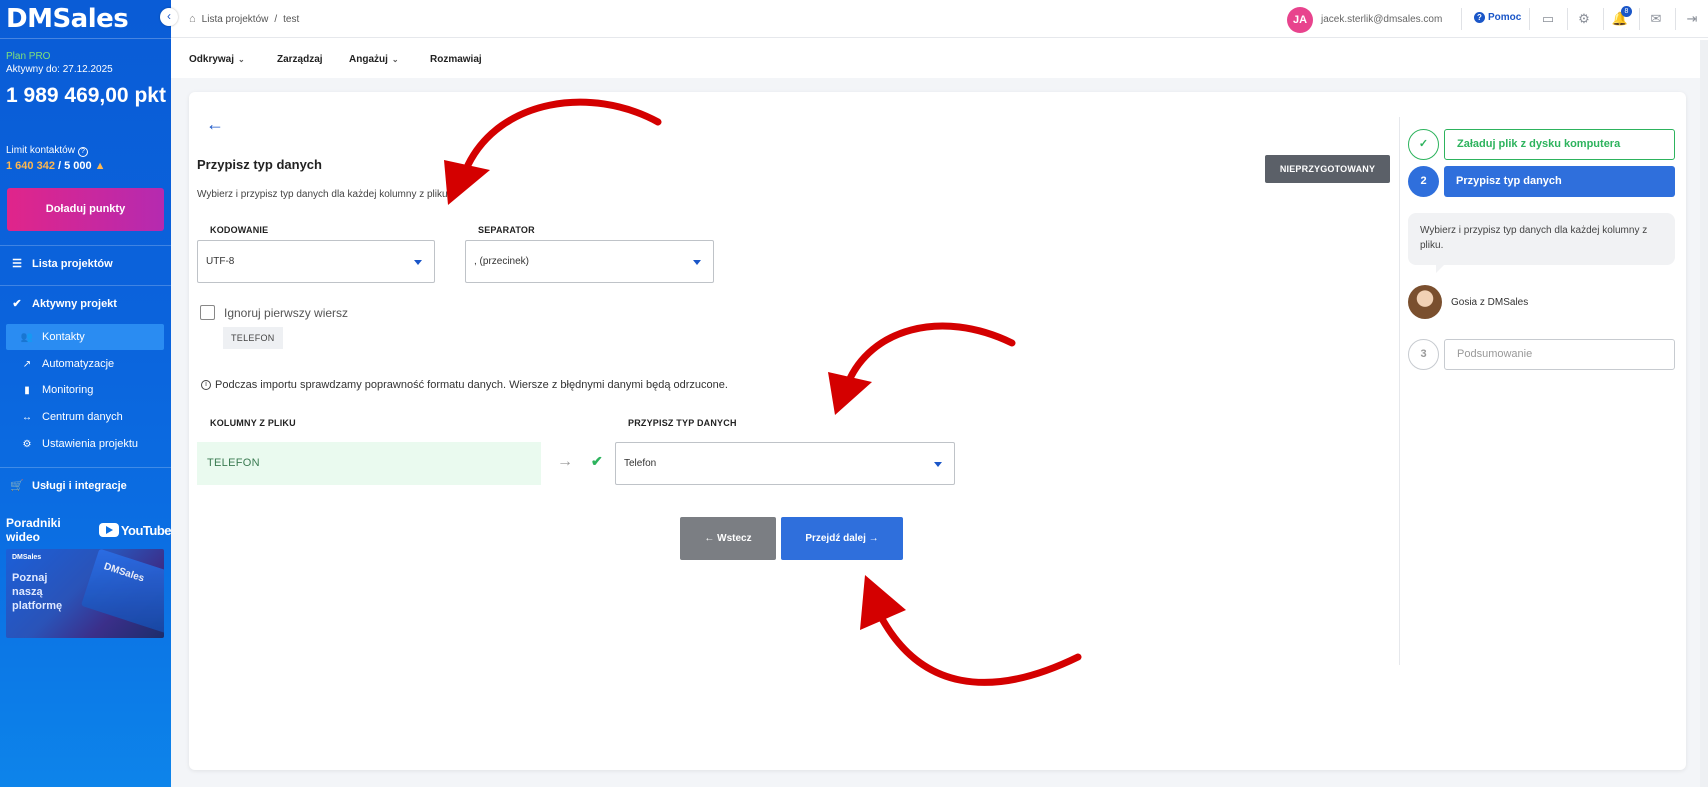 This screenshot has height=787, width=1708. Describe the element at coordinates (27, 364) in the screenshot. I see `trend-icon: ↗` at that location.